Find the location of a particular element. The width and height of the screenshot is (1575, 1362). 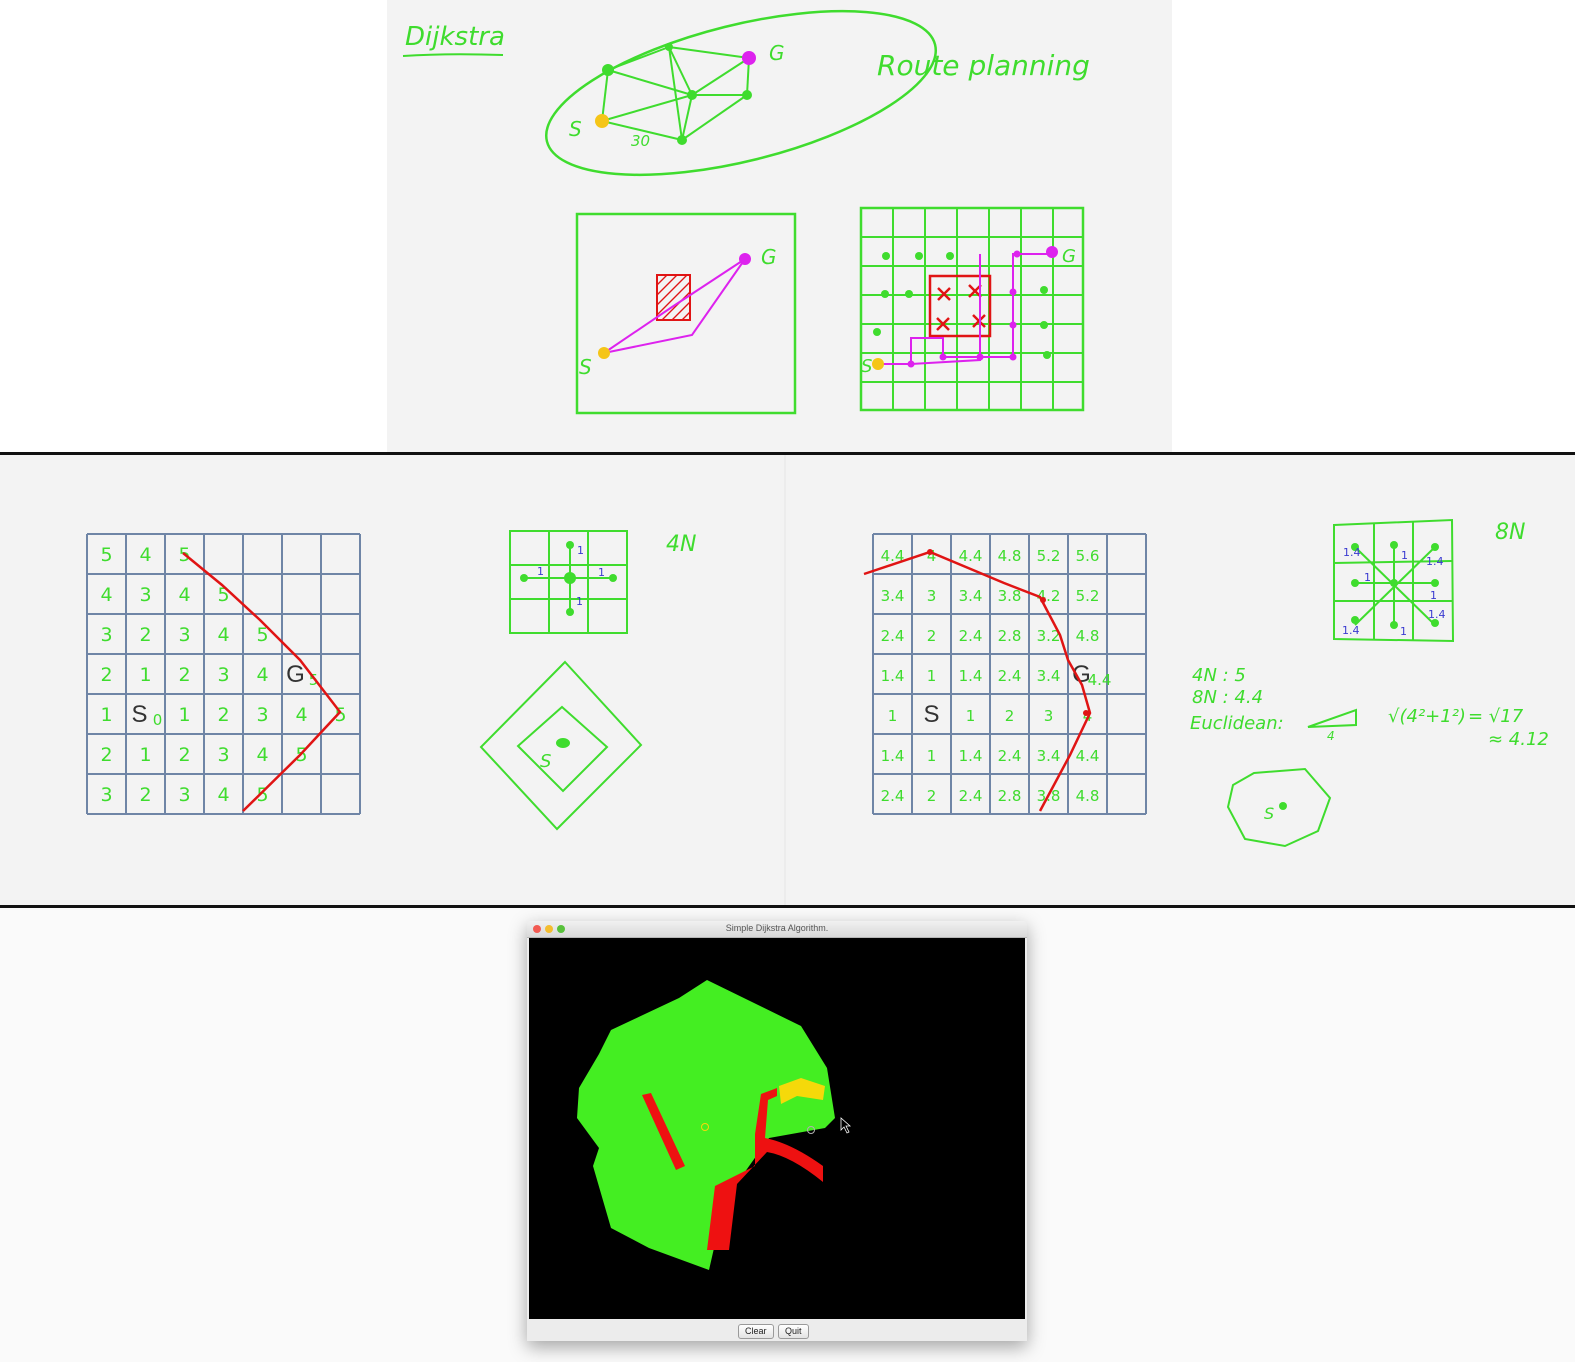

triangle-base: 4 is located at coordinates (1331, 736).